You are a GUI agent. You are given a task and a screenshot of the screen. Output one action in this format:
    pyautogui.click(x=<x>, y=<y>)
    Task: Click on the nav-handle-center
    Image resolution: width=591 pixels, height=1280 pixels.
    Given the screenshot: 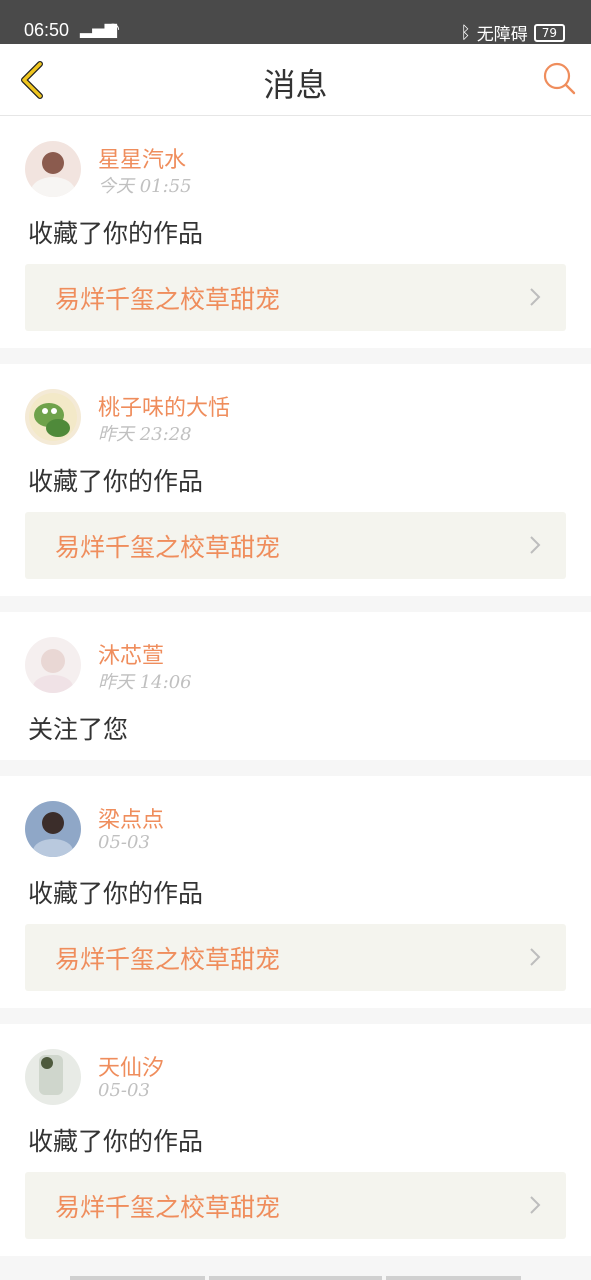 What is the action you would take?
    pyautogui.click(x=295, y=1278)
    